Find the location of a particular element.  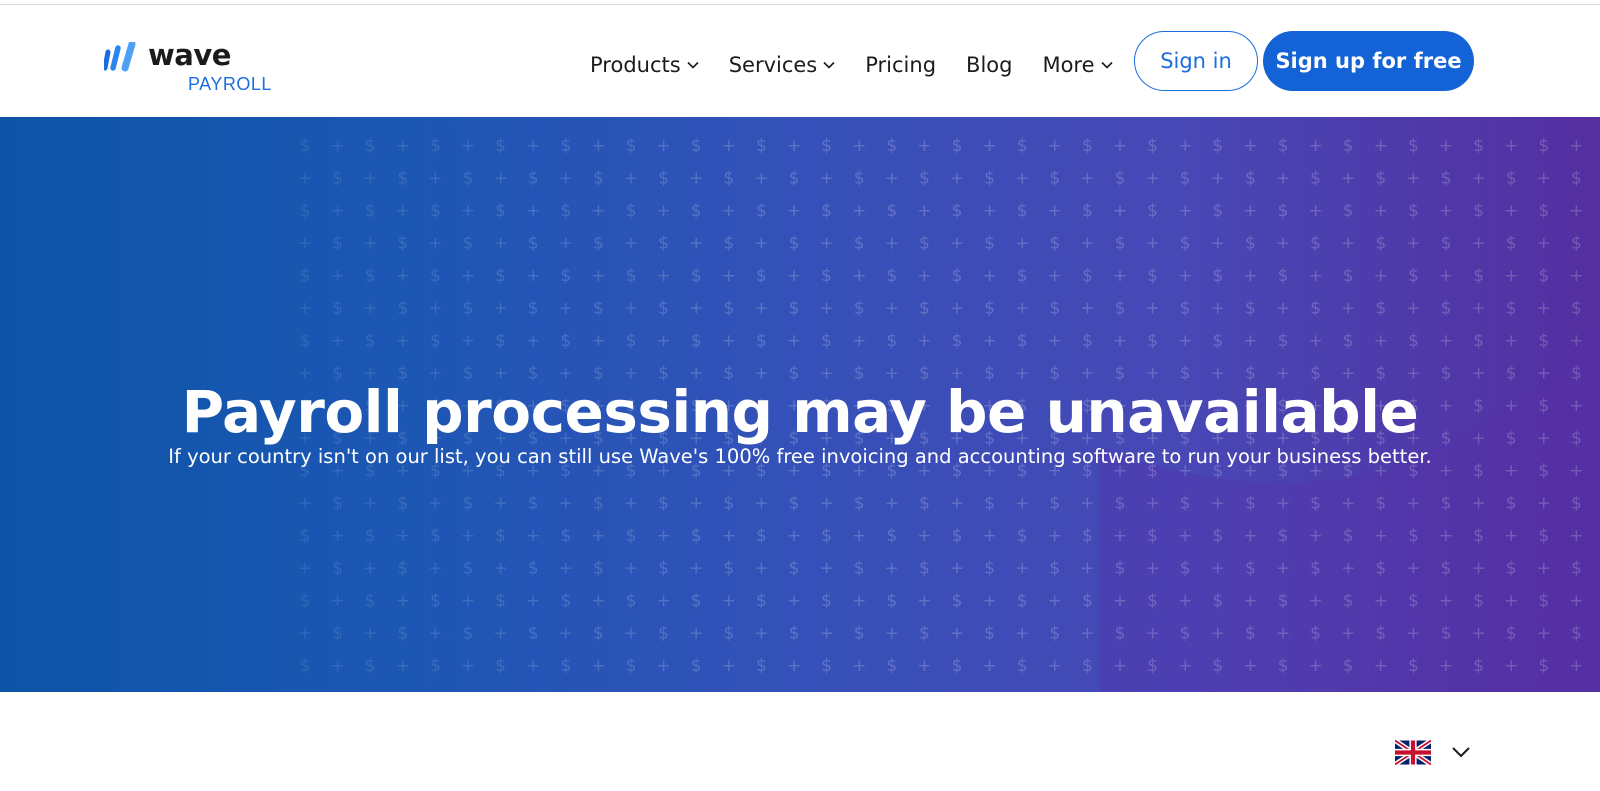

nav-services: Services is located at coordinates (782, 65).